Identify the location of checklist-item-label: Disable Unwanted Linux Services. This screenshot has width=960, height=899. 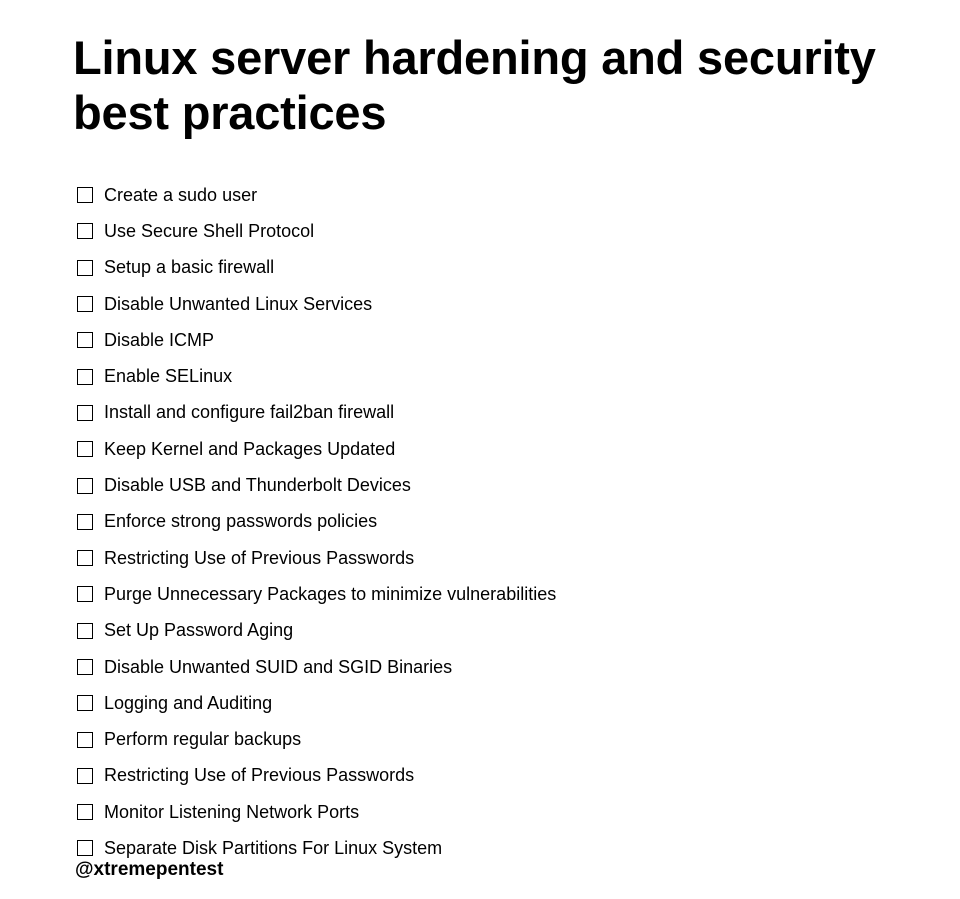
(238, 303).